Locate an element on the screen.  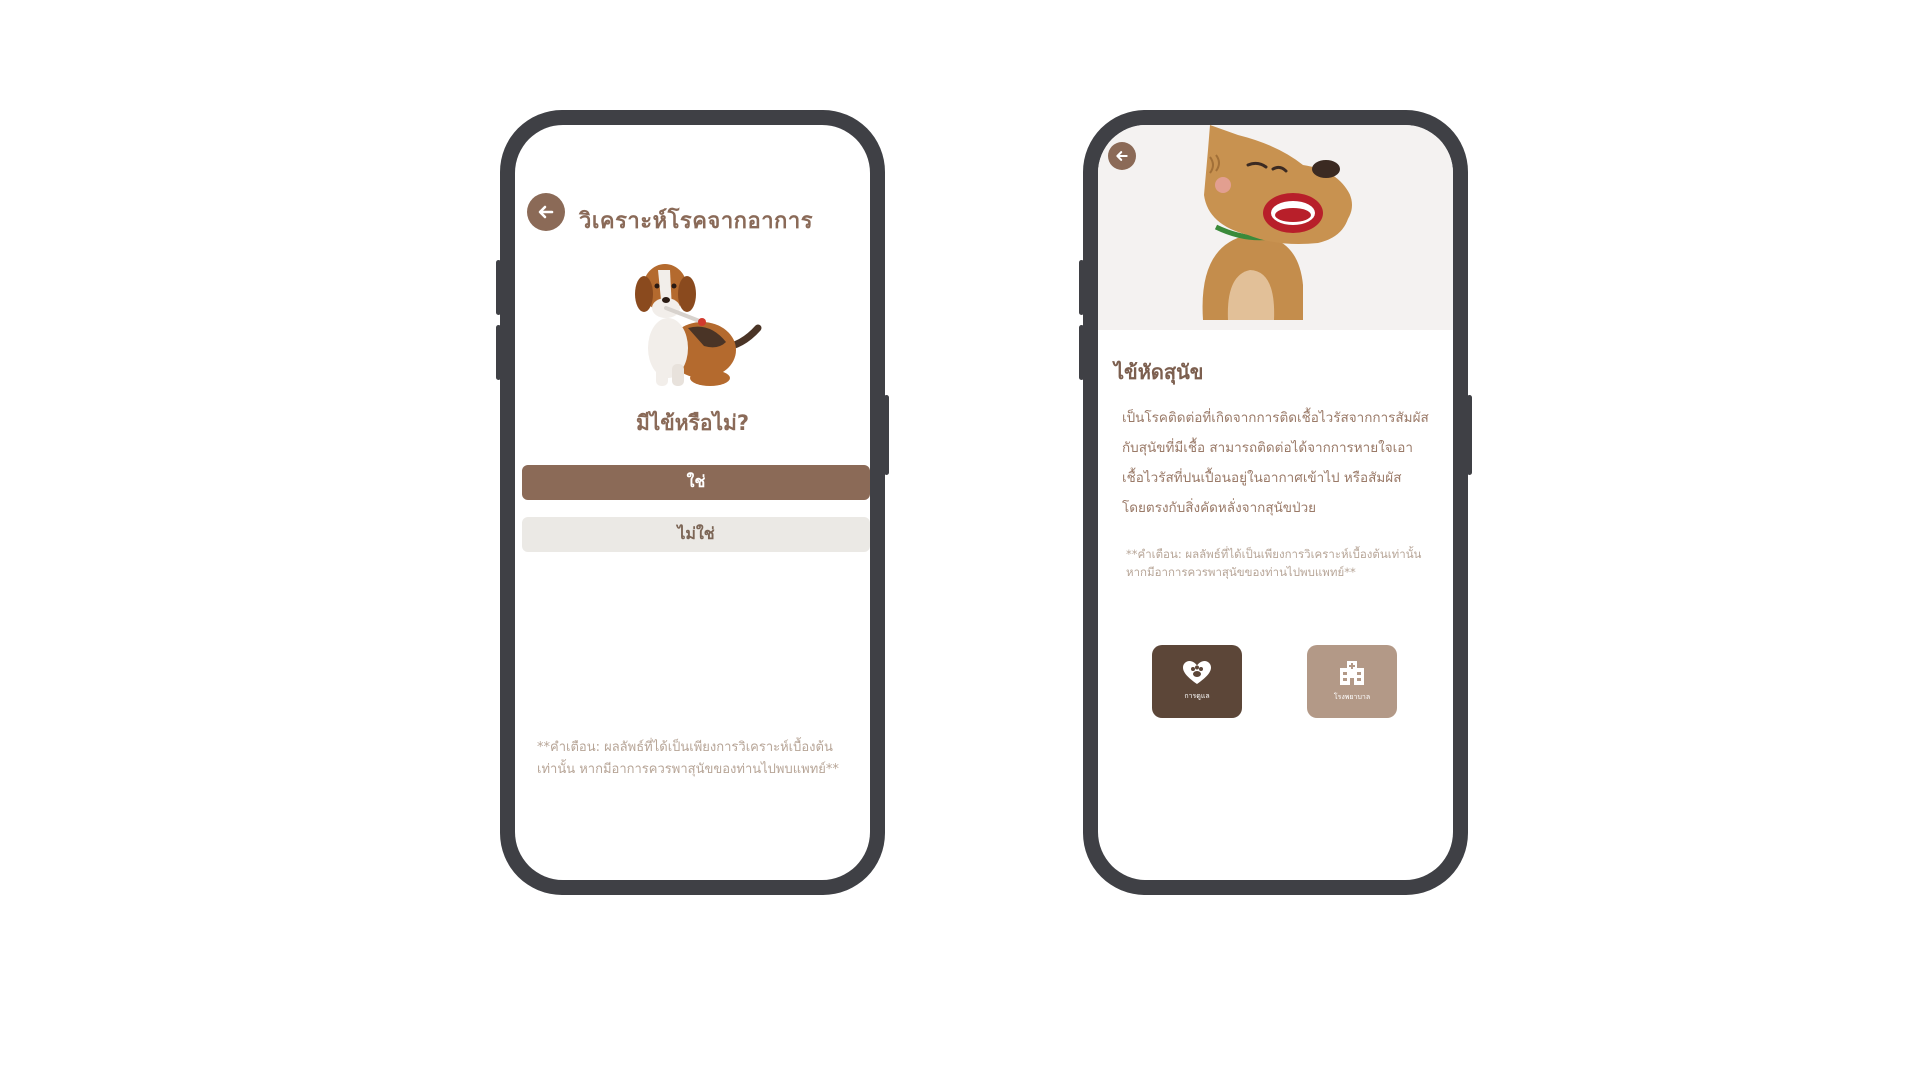
care-button: การดูแล is located at coordinates (1197, 681).